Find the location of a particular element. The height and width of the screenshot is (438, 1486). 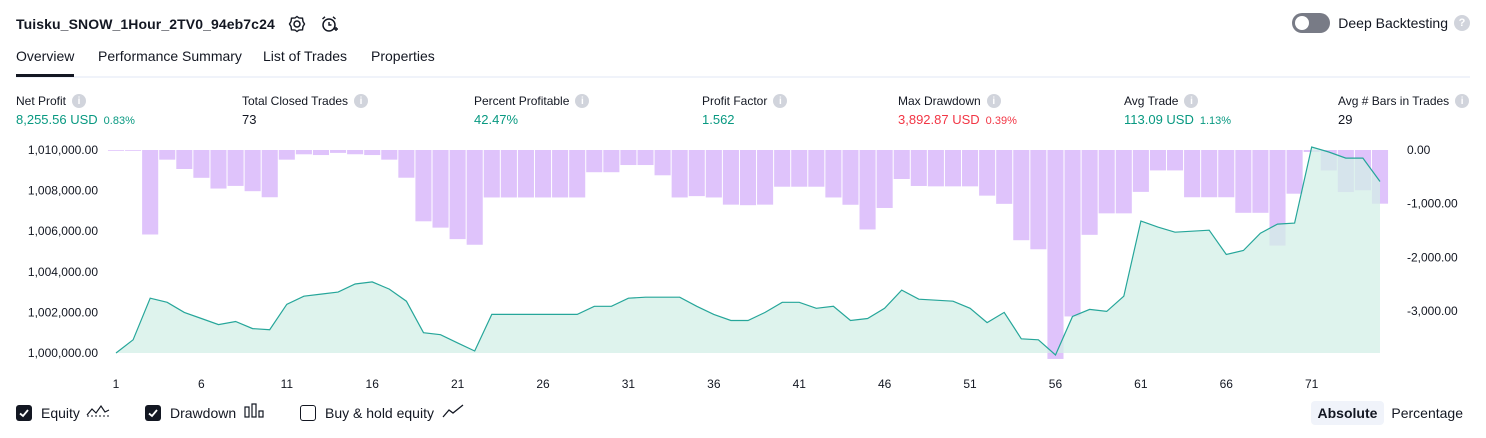

deep-backtesting-label: Deep Backtesting is located at coordinates (1393, 23).